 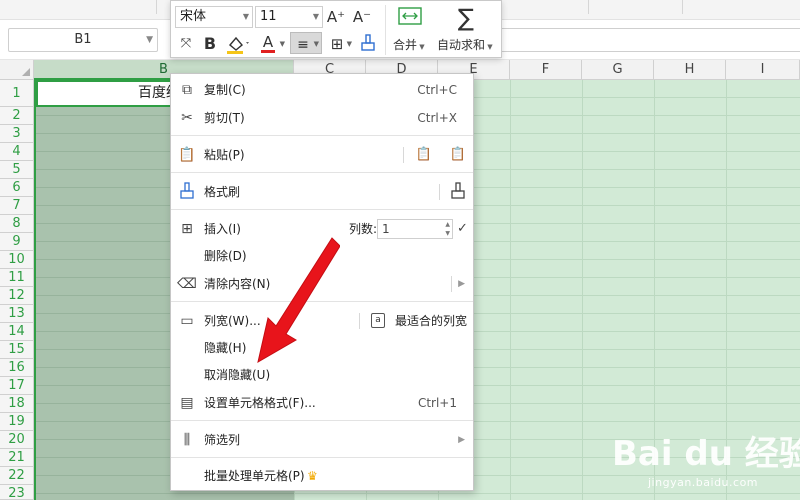 I want to click on grow-font-button: A⁺, so click(x=336, y=17).